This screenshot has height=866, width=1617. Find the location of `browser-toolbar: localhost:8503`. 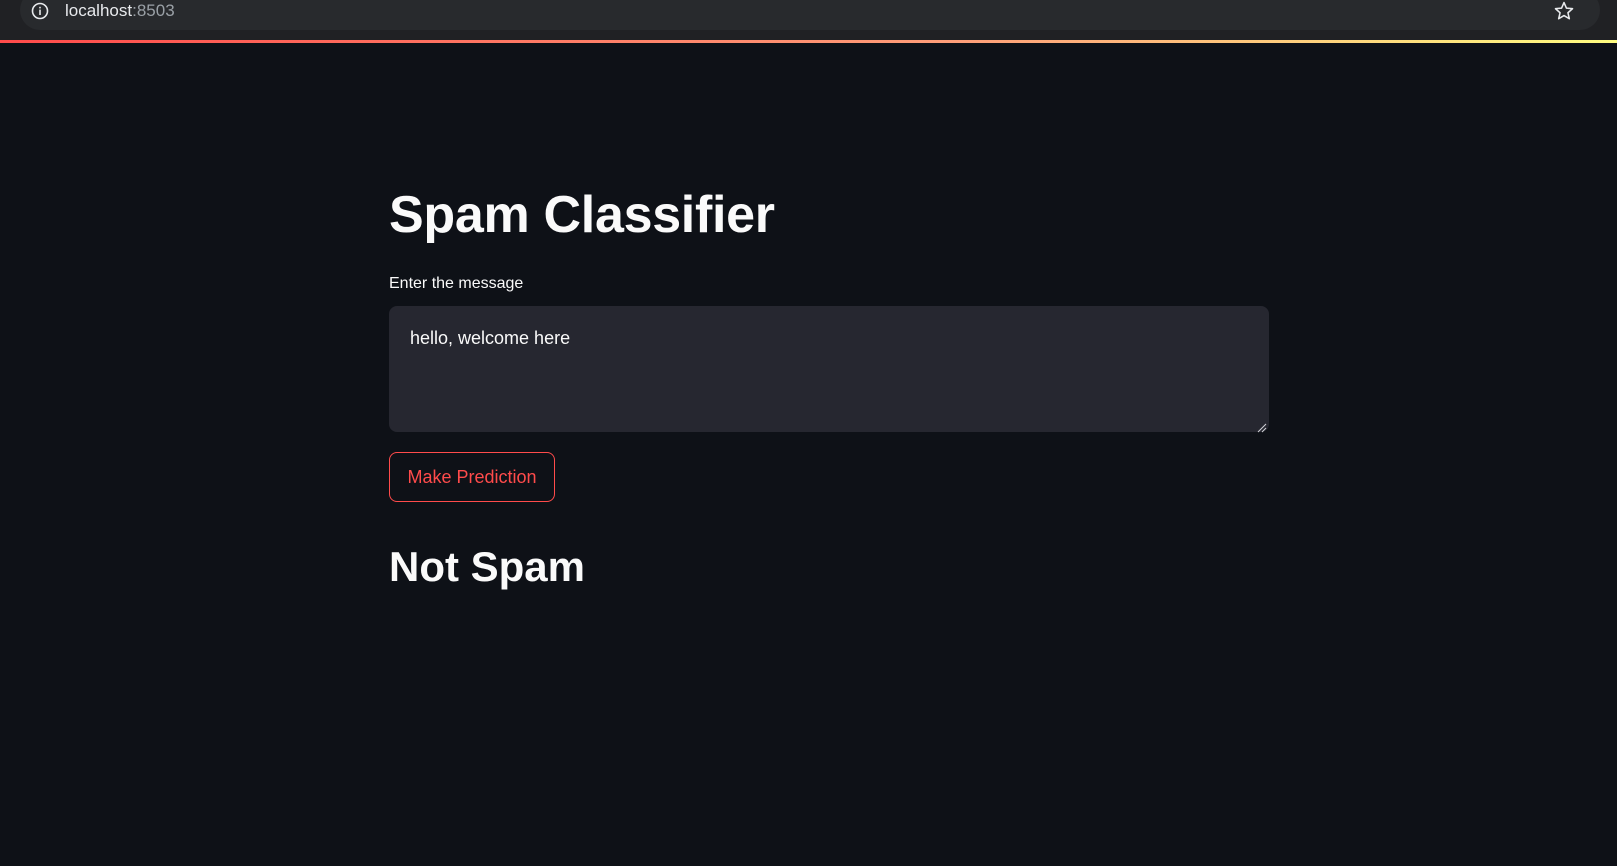

browser-toolbar: localhost:8503 is located at coordinates (808, 20).